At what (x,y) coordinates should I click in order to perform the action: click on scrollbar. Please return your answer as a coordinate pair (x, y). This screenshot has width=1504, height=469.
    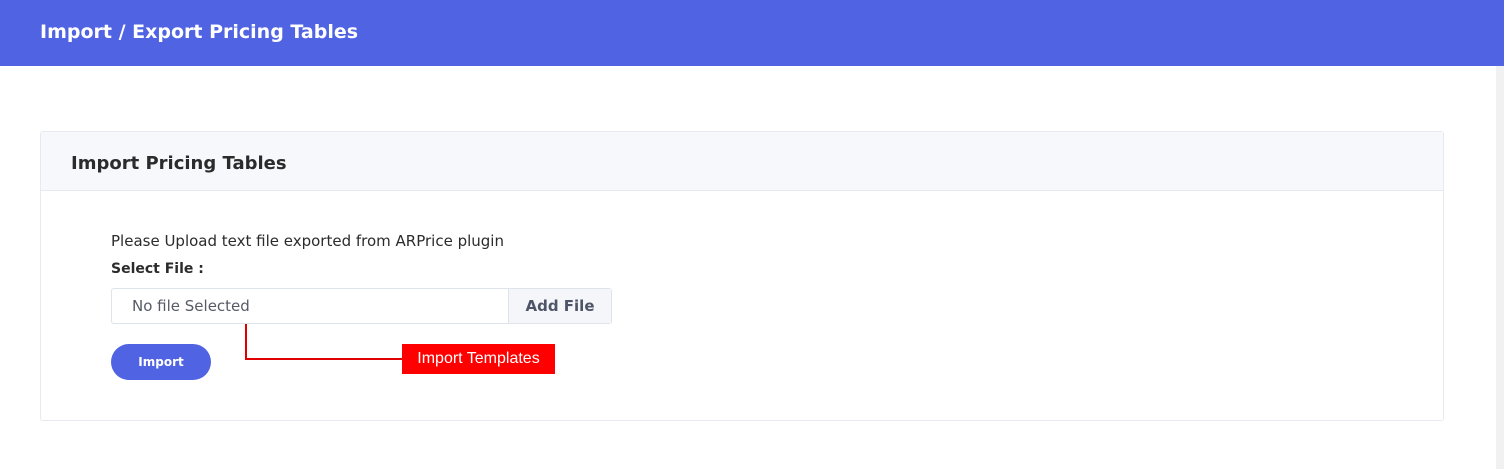
    Looking at the image, I should click on (1500, 267).